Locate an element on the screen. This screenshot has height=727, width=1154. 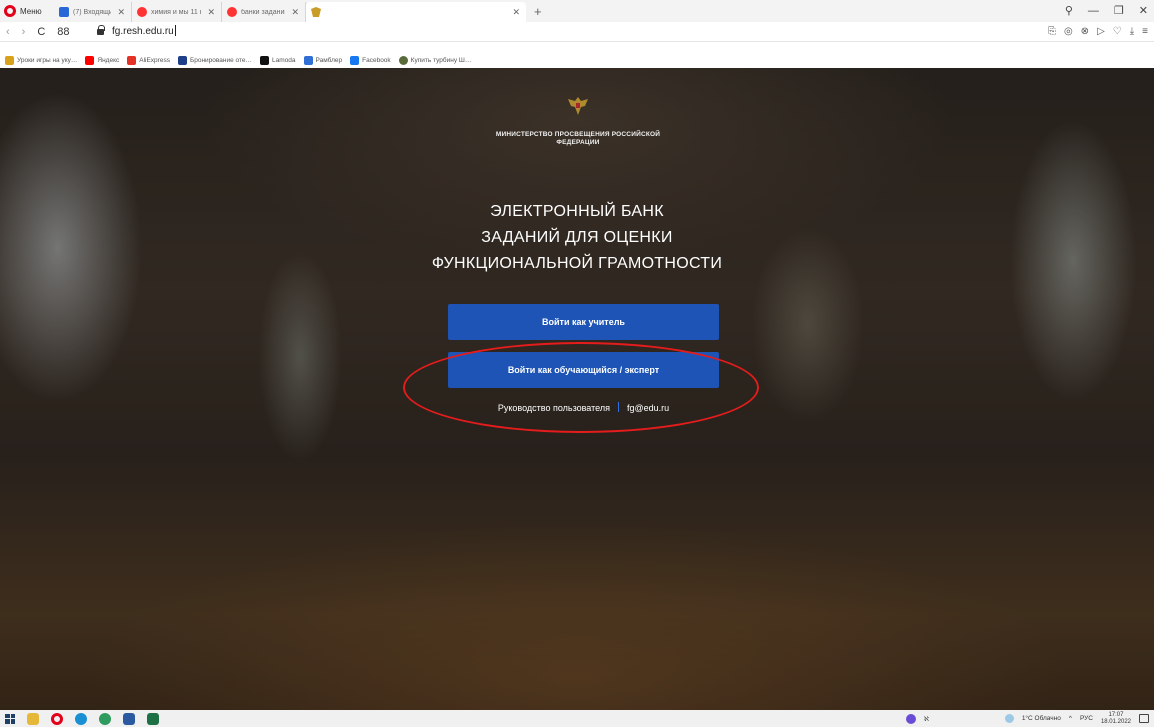
tab-label: (7) Входящие - Почта Mail is located at coordinates (92, 12).